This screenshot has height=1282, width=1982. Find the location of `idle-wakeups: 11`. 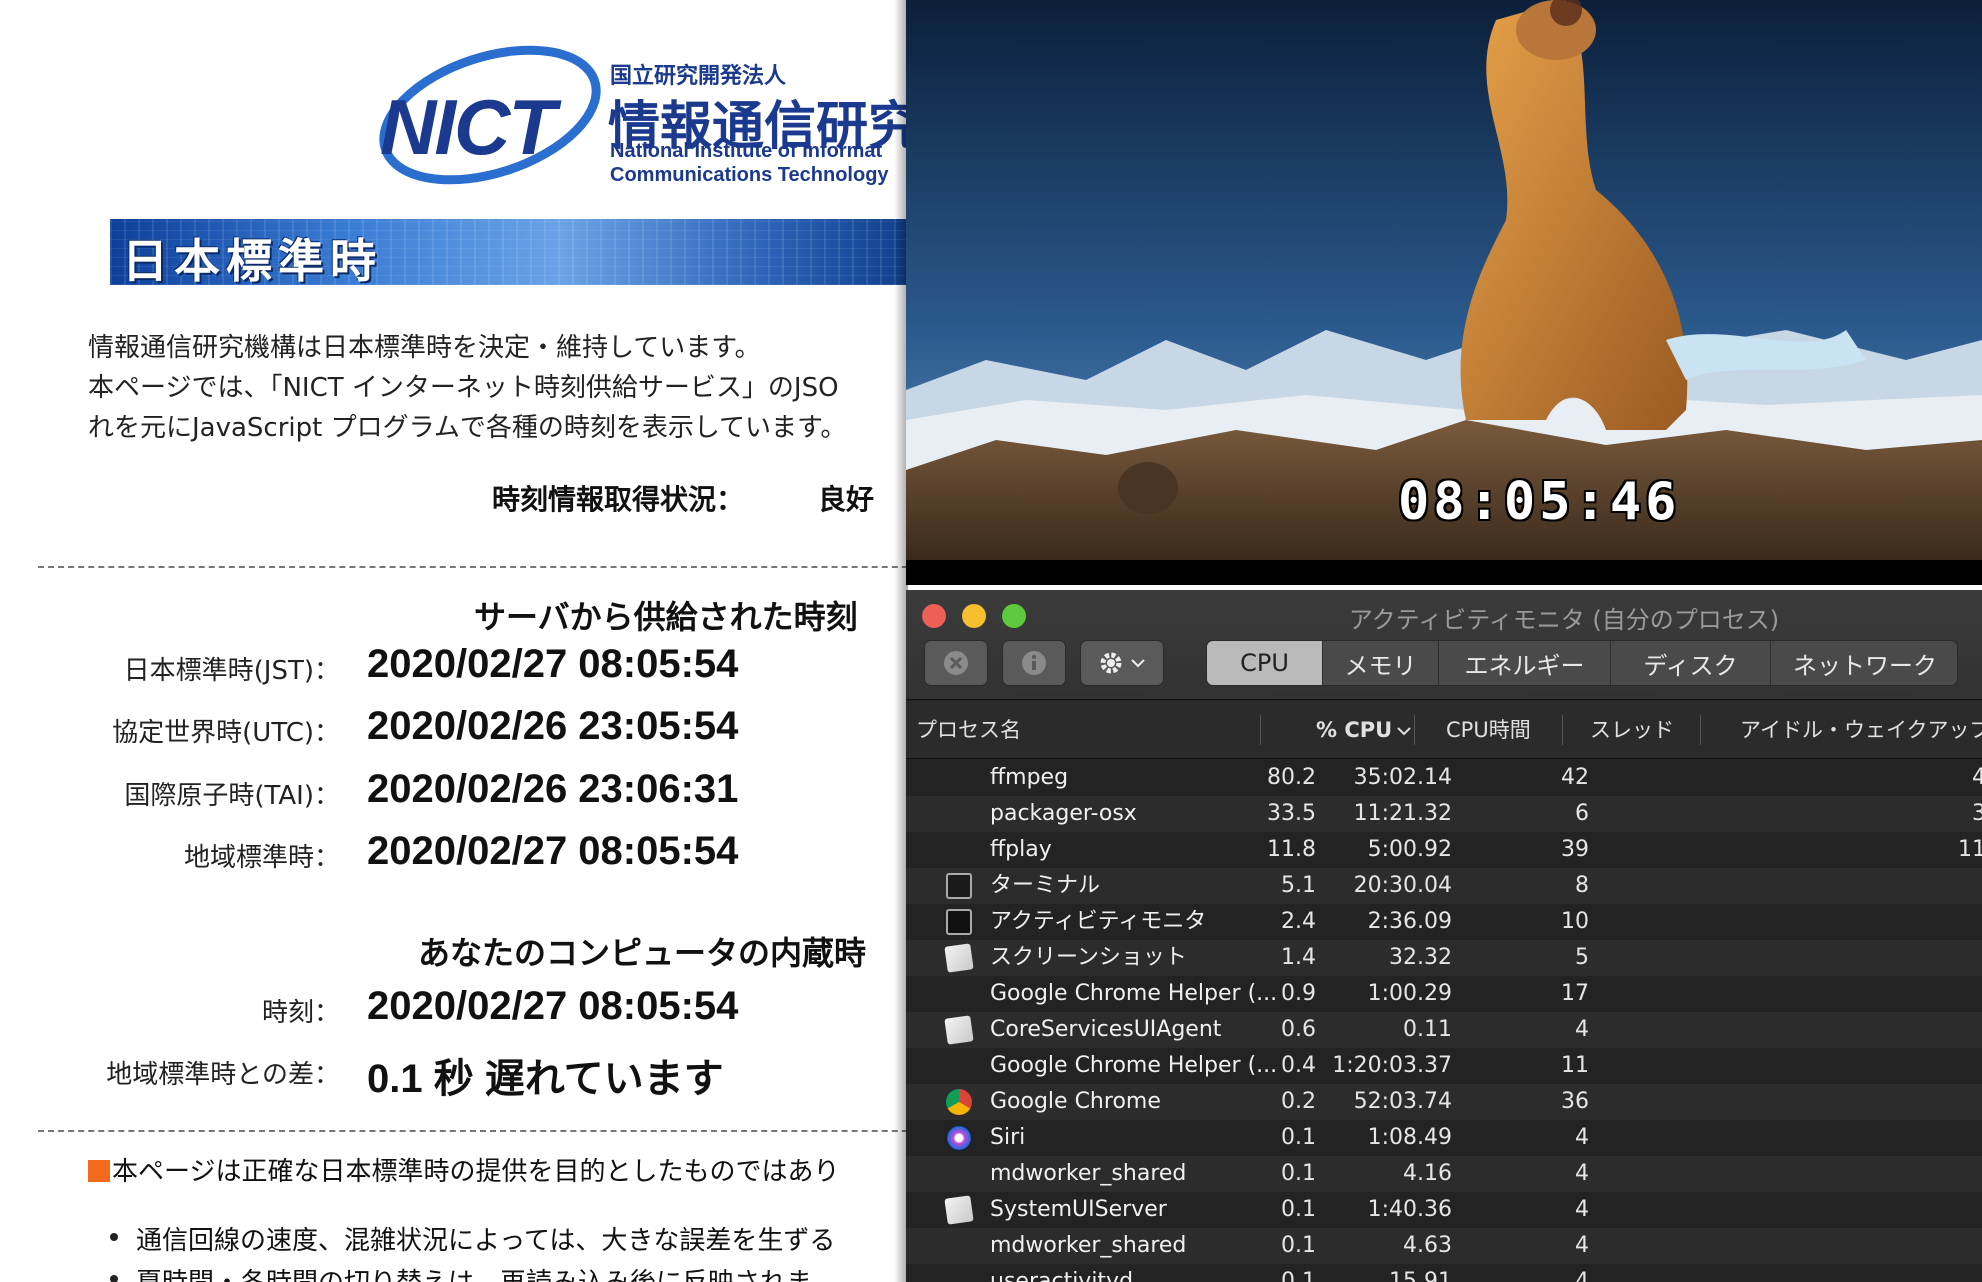

idle-wakeups: 11 is located at coordinates (1970, 849).